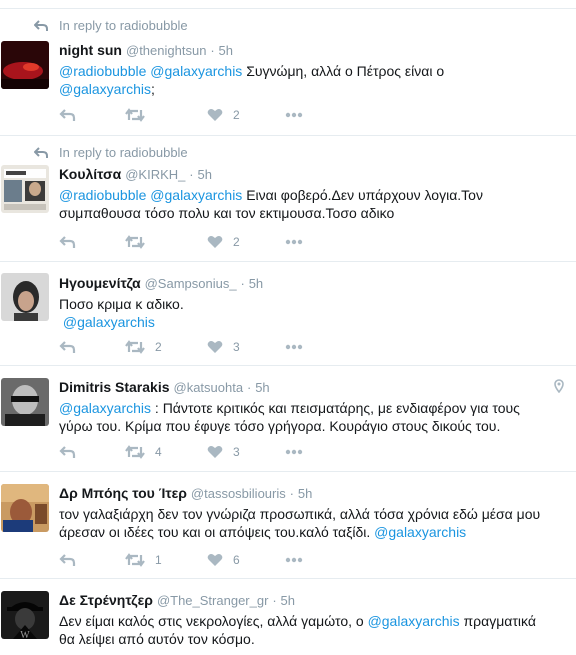  What do you see at coordinates (158, 452) in the screenshot?
I see `retweet-count: 4` at bounding box center [158, 452].